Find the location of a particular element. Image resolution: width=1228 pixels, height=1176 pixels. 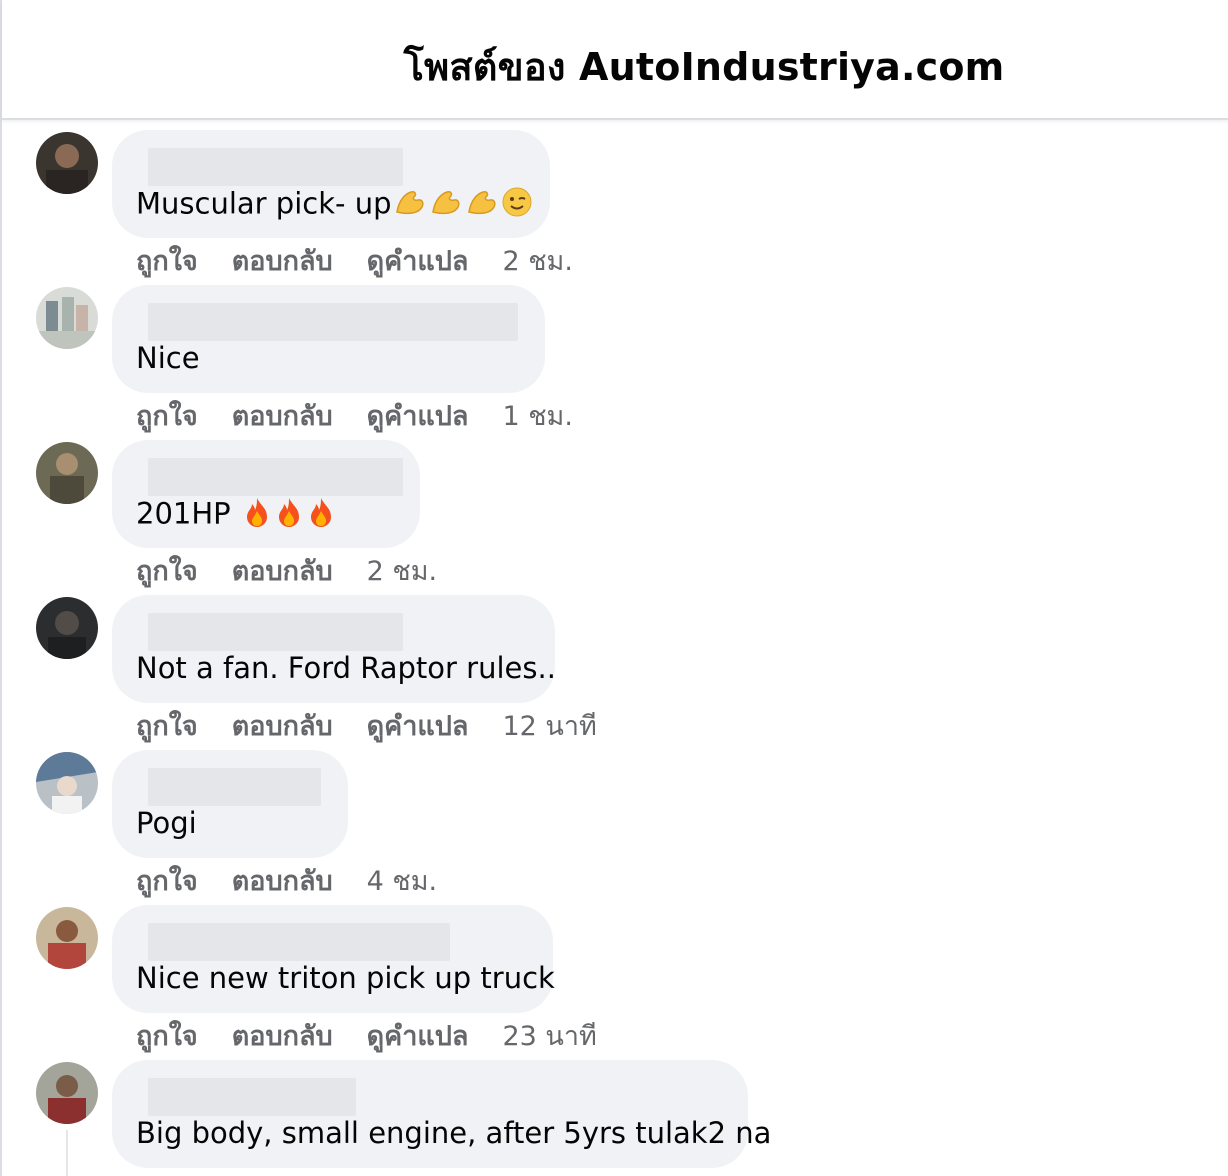

comment-bubble: Nice new triton pick up truck is located at coordinates (333, 959).